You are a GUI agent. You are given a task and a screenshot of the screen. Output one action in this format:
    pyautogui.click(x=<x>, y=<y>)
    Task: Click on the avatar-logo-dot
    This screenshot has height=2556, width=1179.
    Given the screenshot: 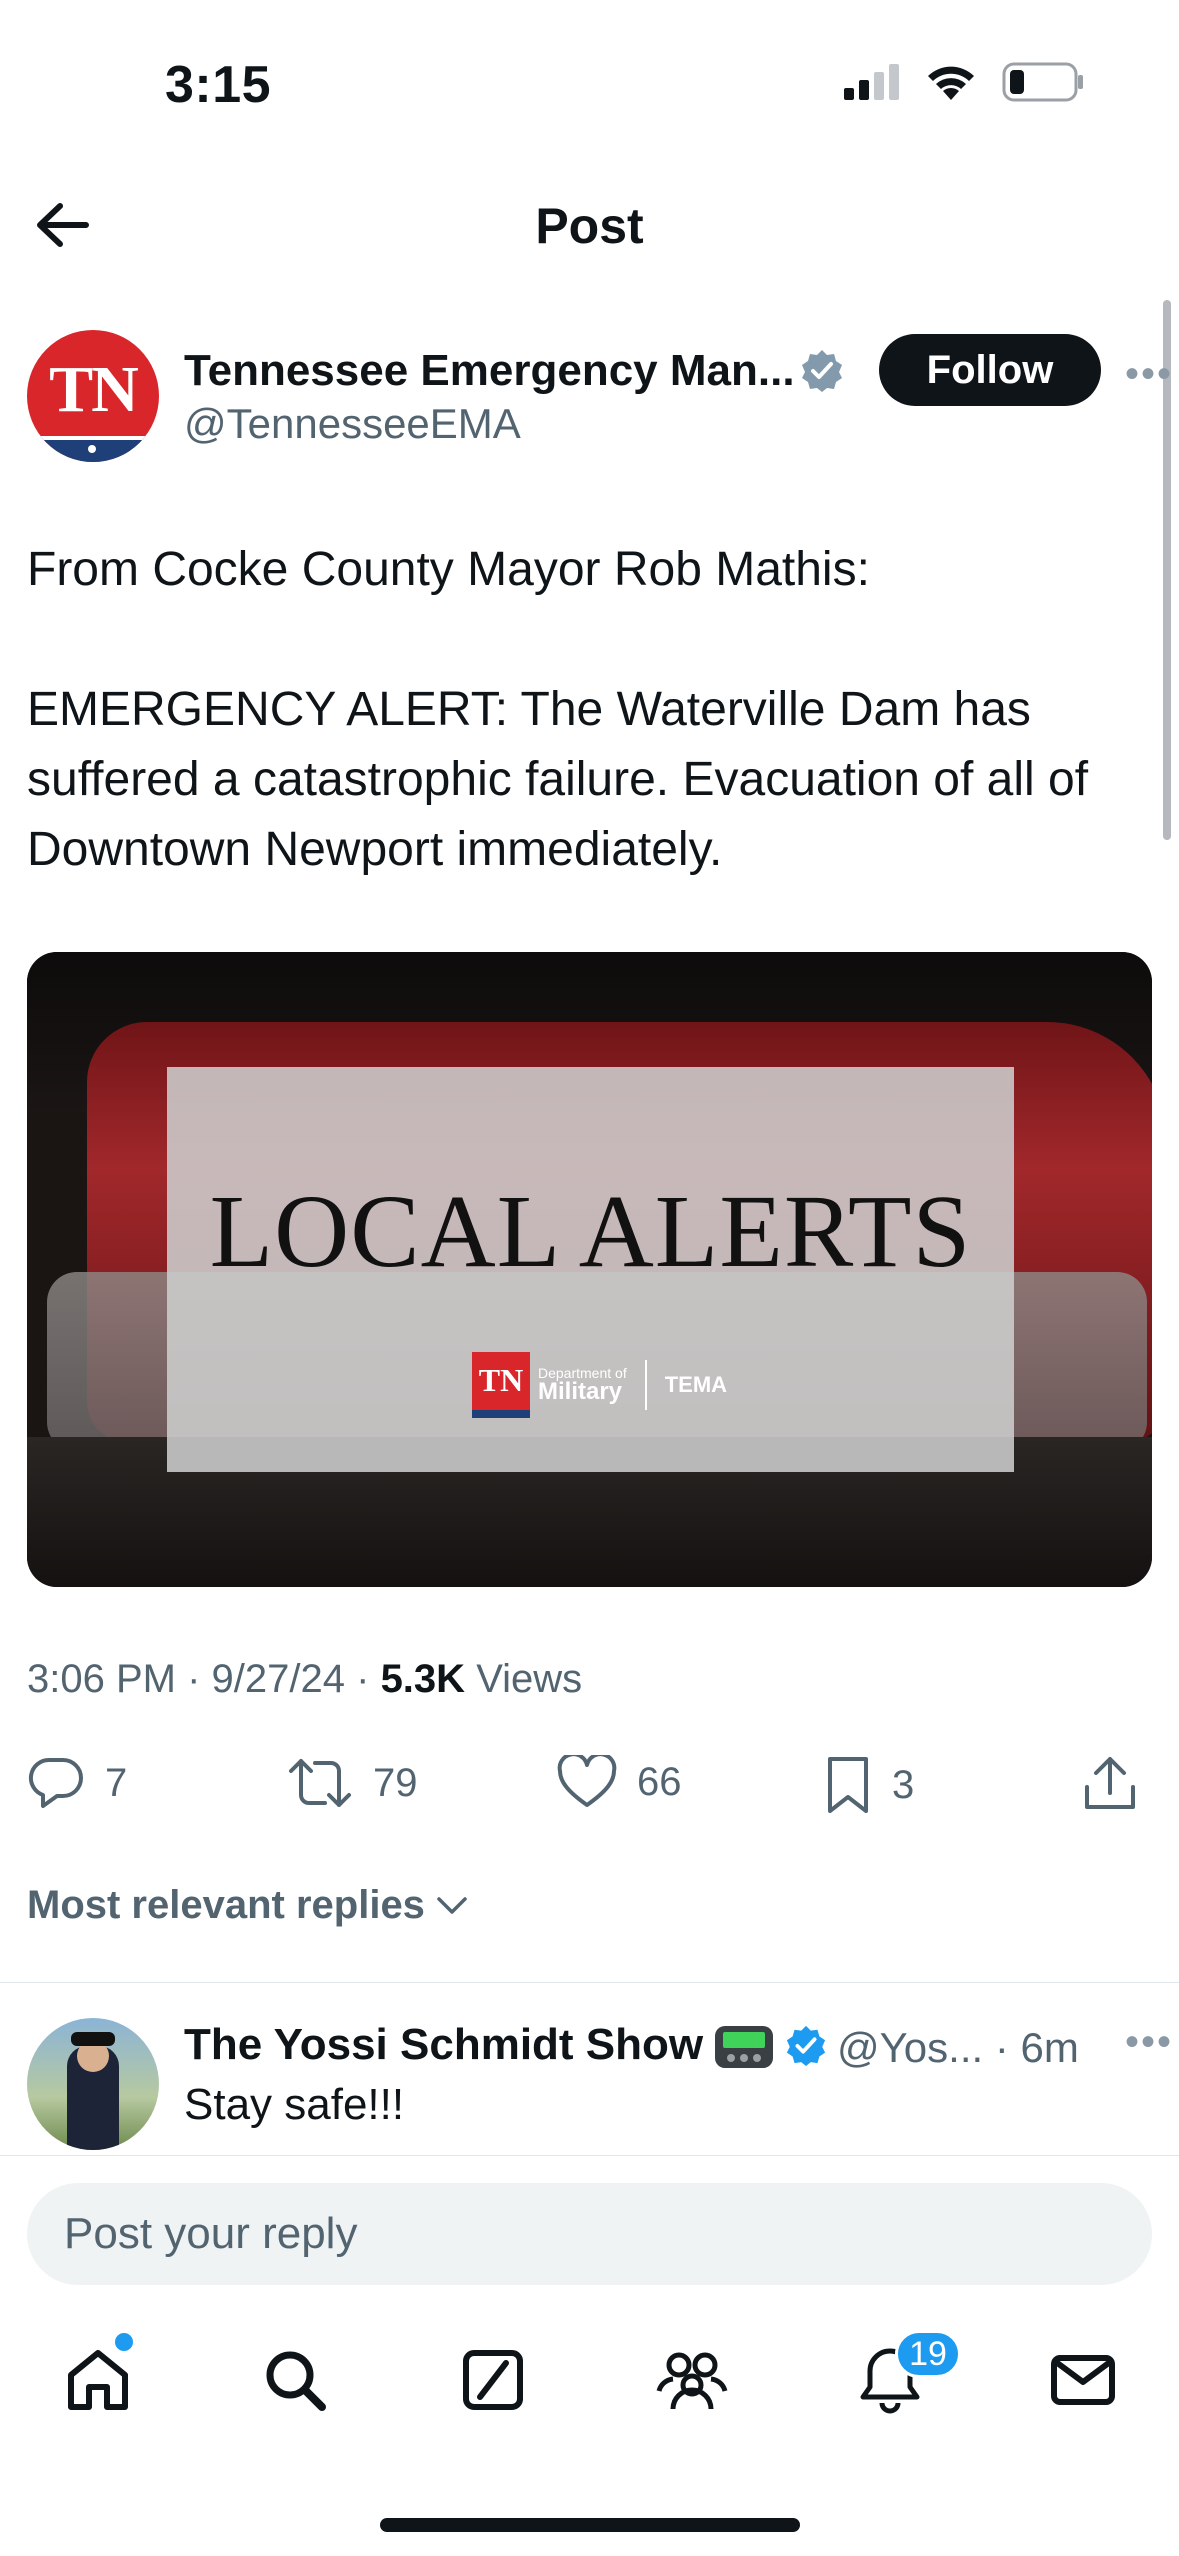 What is the action you would take?
    pyautogui.click(x=92, y=449)
    